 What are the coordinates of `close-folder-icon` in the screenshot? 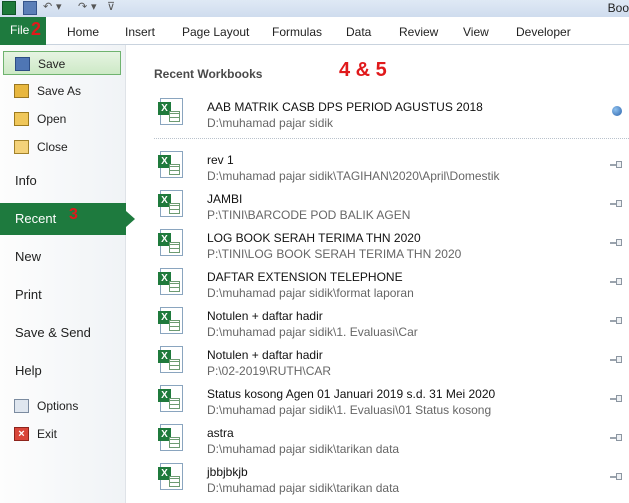 It's located at (21, 147).